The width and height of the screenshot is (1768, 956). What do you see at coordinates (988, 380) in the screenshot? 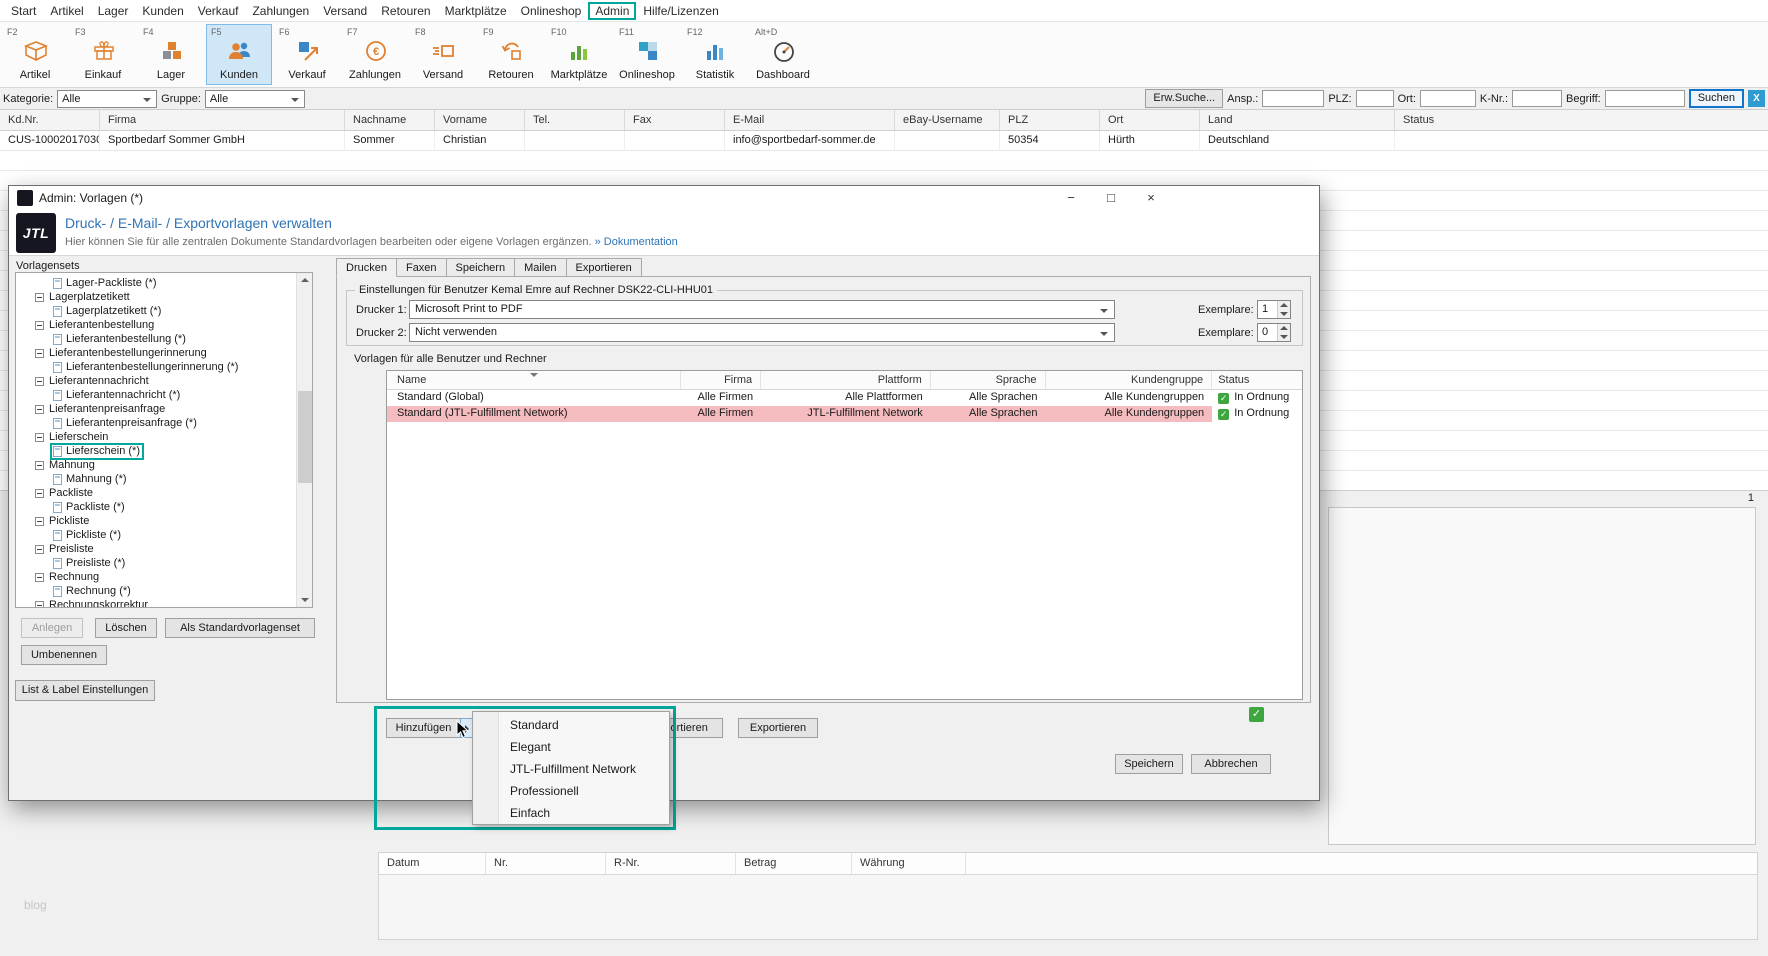
I see `column-sprache: Sprache` at bounding box center [988, 380].